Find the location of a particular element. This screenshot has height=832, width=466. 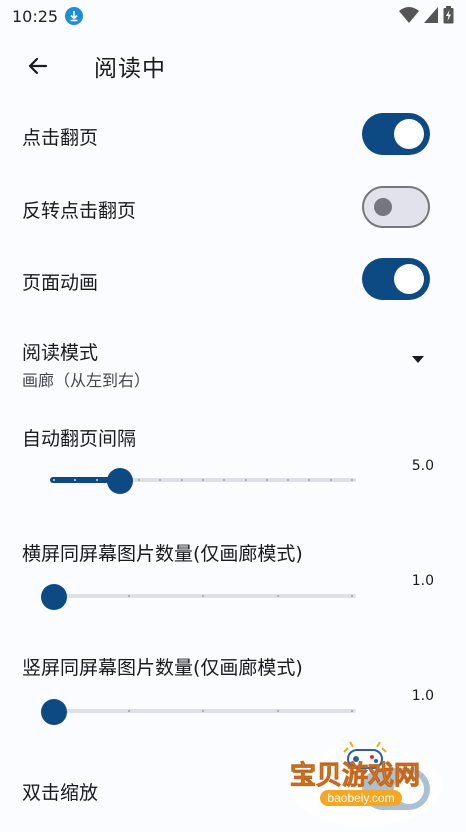

page-animation-label: 页面动画 is located at coordinates (60, 283).